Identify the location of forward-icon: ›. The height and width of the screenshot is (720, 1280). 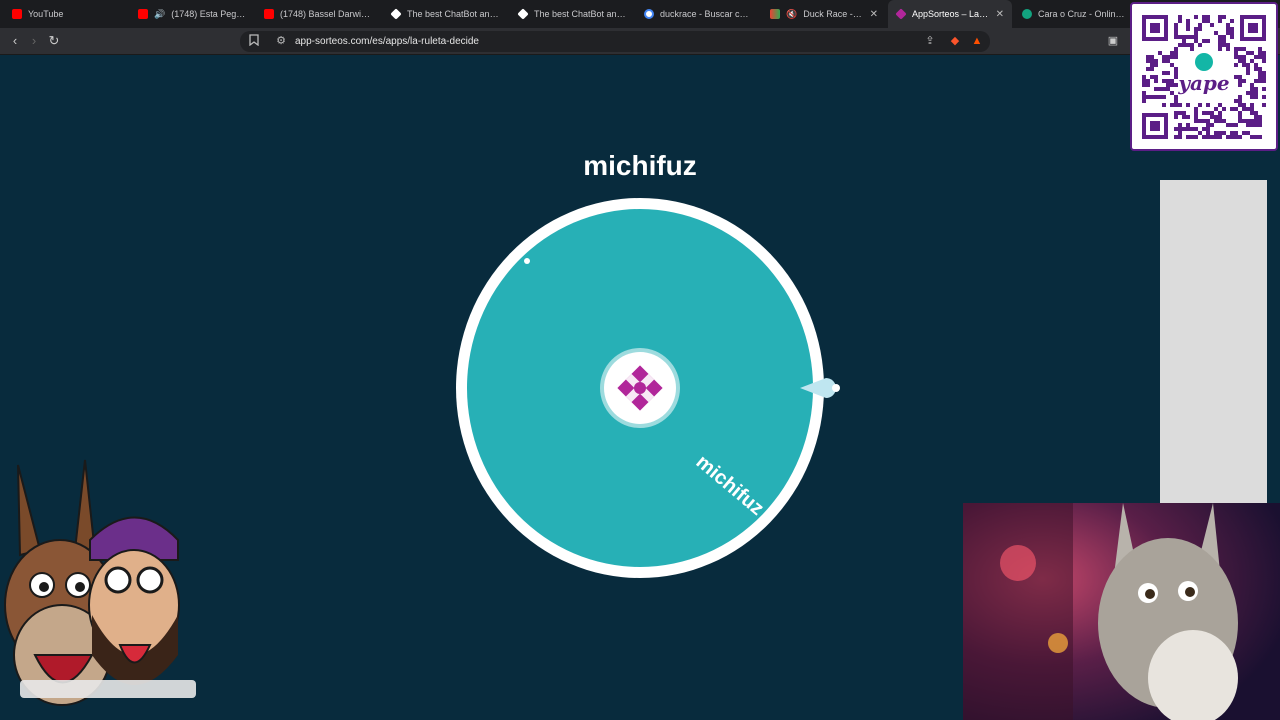
(34, 41).